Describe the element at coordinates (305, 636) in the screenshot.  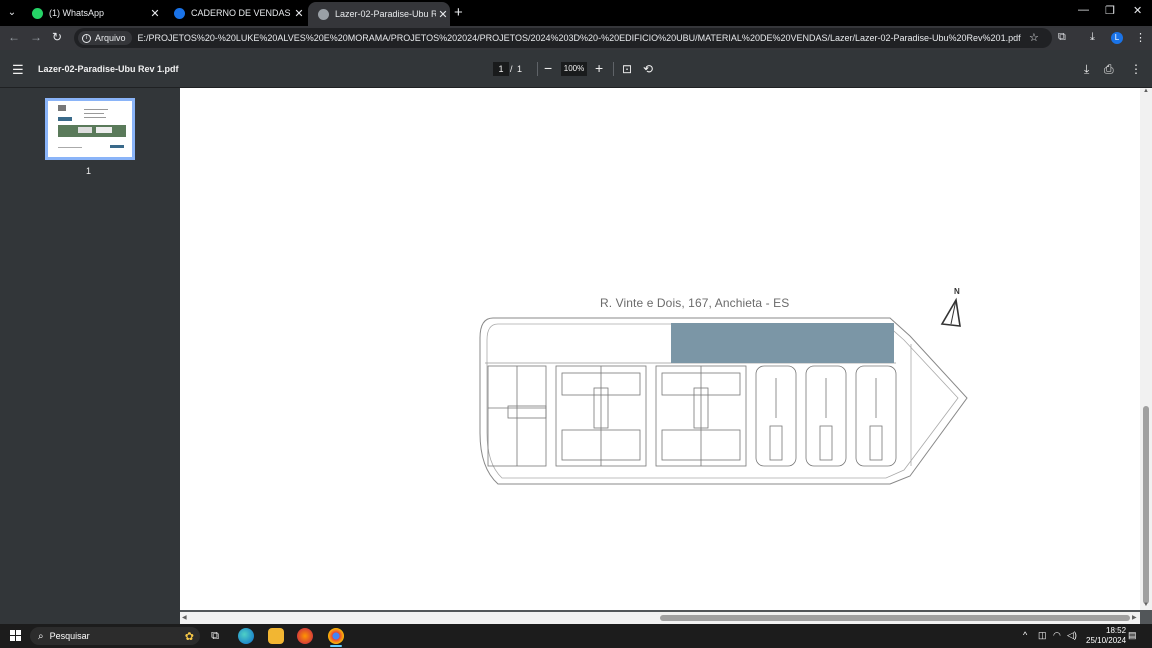
I see `firefox-icon` at that location.